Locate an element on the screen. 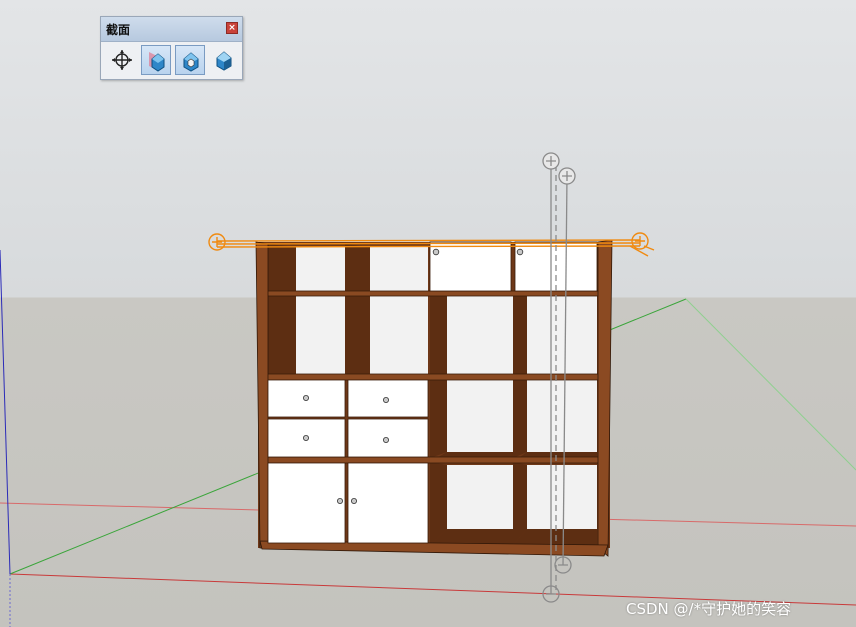  display-section-planes-icon is located at coordinates (157, 62).